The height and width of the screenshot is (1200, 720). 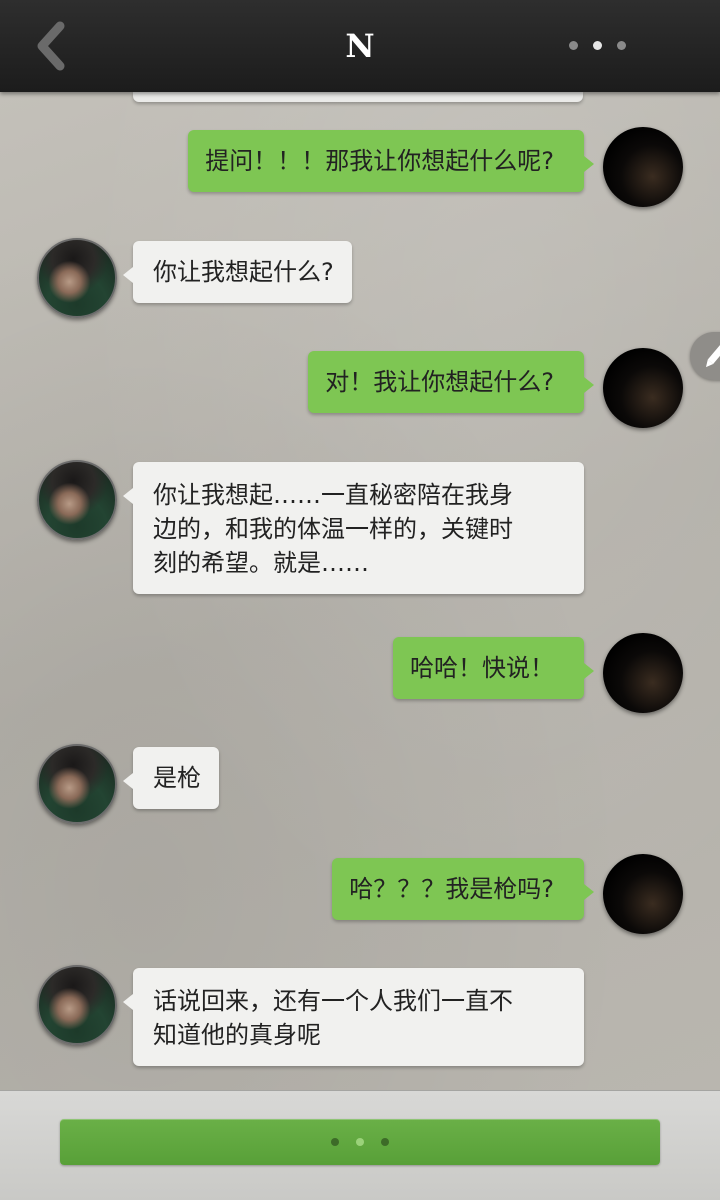 What do you see at coordinates (482, 668) in the screenshot?
I see `message-text: 哈哈！快说！` at bounding box center [482, 668].